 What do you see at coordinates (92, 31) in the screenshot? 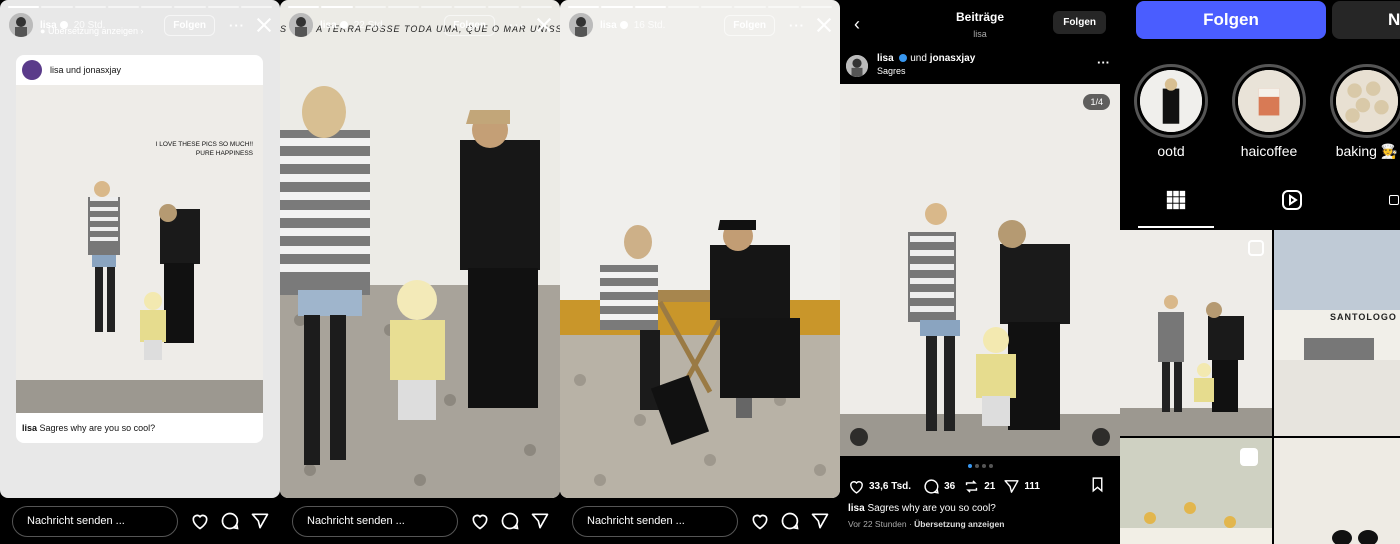
I see `translate-link: ● Übersetzung anzeigen ›` at bounding box center [92, 31].